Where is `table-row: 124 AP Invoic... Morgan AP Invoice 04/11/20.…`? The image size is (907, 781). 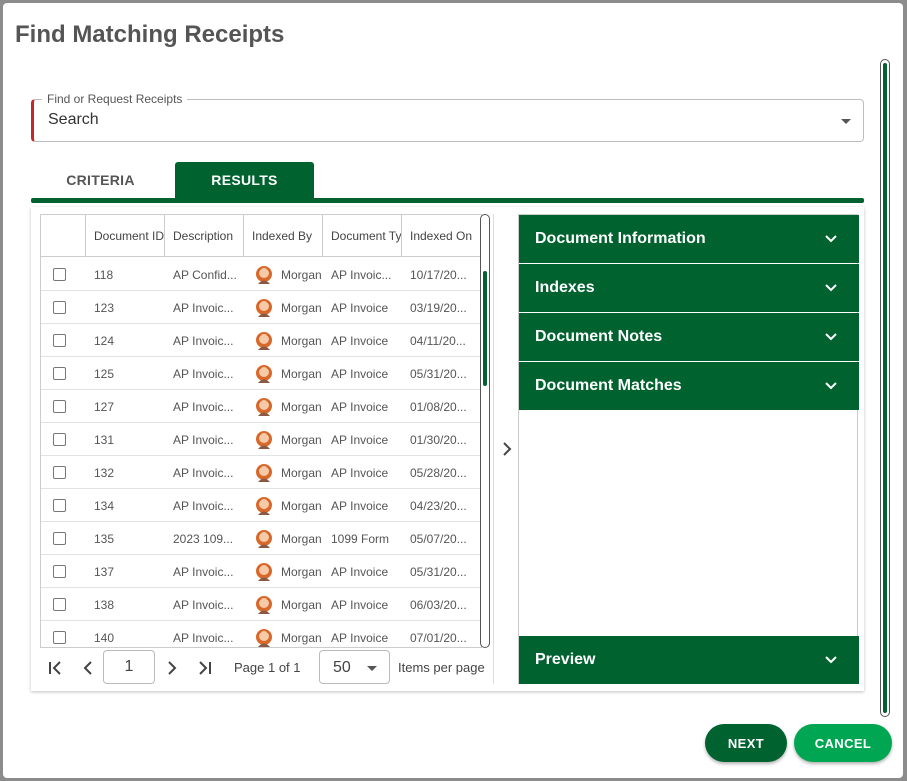 table-row: 124 AP Invoic... Morgan AP Invoice 04/11/20.… is located at coordinates (261, 340).